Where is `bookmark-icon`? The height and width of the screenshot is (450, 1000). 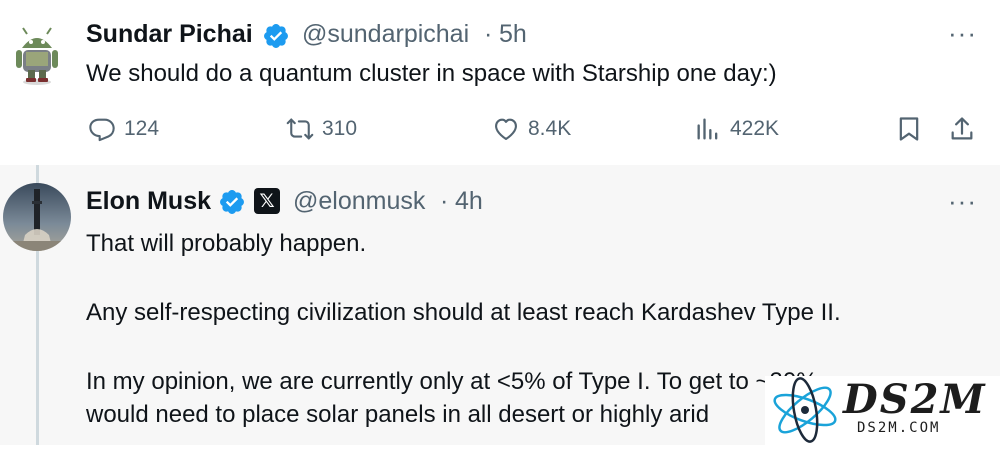
bookmark-icon is located at coordinates (909, 129).